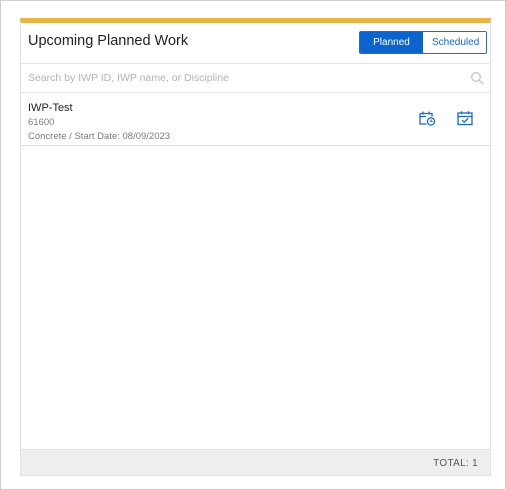 This screenshot has height=490, width=506. What do you see at coordinates (41, 122) in the screenshot?
I see `item-id: 61600` at bounding box center [41, 122].